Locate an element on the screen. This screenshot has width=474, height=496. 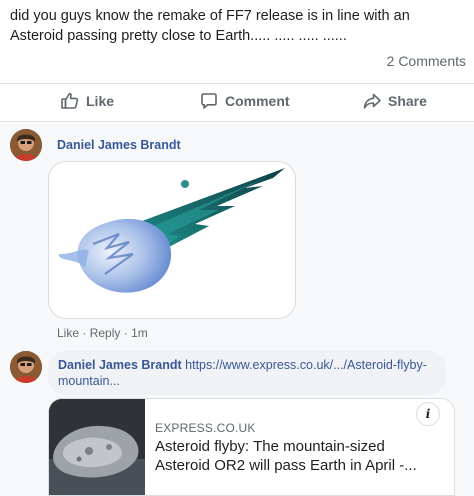
share-arrow-icon is located at coordinates (372, 101).